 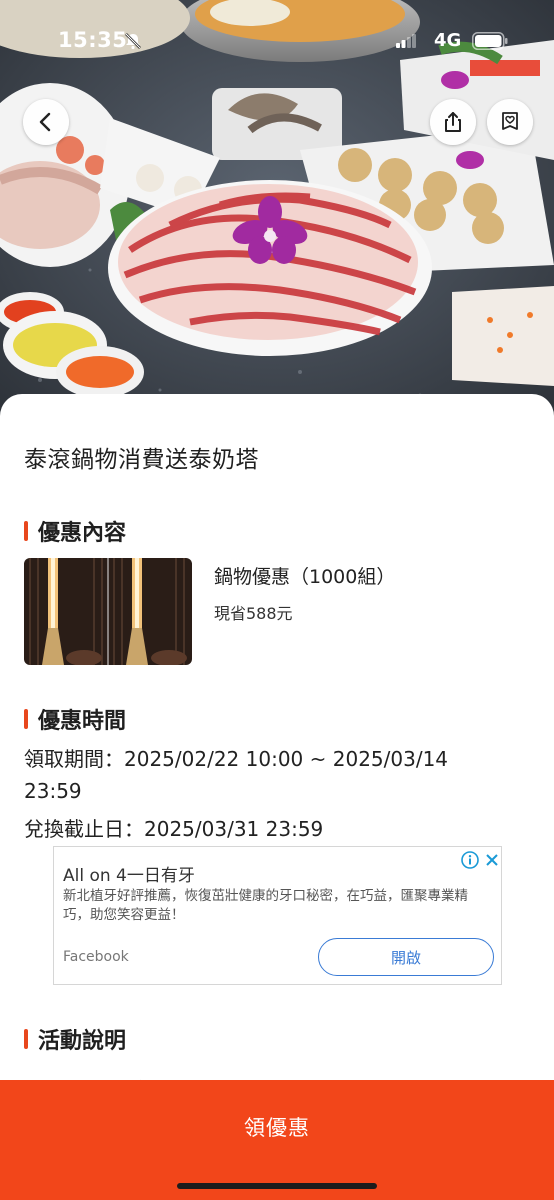 What do you see at coordinates (277, 1186) in the screenshot?
I see `home-indicator` at bounding box center [277, 1186].